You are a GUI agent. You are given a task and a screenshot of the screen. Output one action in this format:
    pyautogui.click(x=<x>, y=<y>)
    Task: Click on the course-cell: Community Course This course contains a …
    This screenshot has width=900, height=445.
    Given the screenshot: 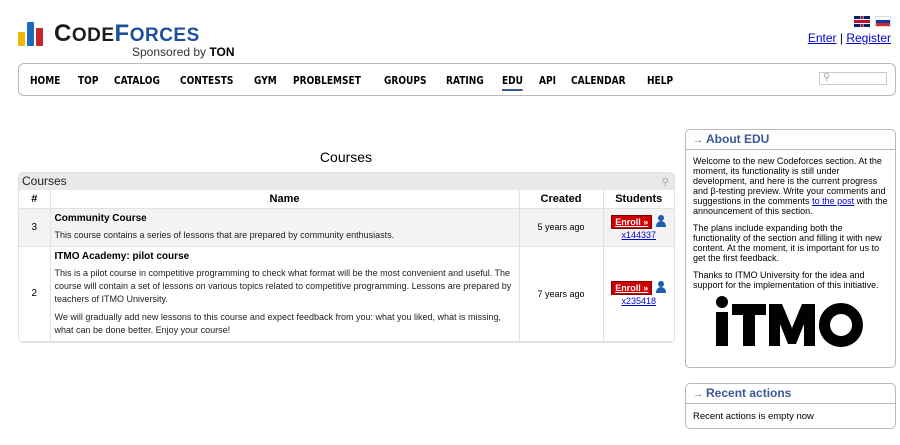 What is the action you would take?
    pyautogui.click(x=285, y=227)
    